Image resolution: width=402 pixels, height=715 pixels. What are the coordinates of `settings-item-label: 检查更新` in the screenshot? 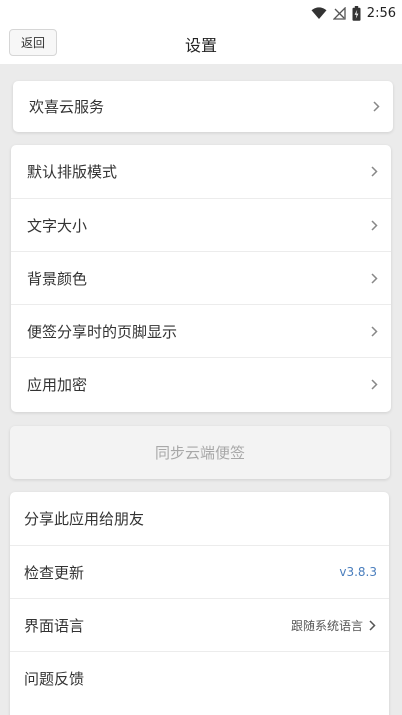 It's located at (54, 572).